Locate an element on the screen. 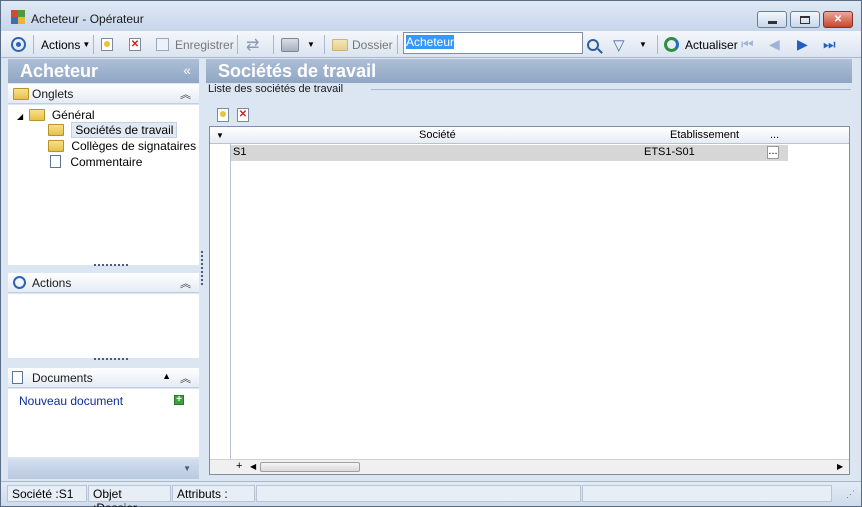 The width and height of the screenshot is (862, 507). left-panel-footer: ▼ is located at coordinates (103, 469).